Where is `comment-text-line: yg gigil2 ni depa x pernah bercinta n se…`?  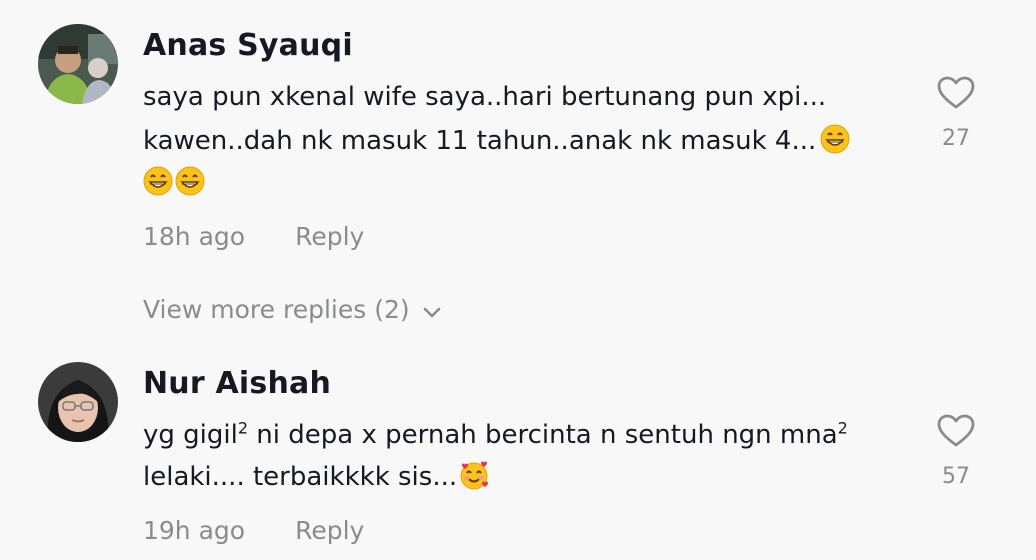 comment-text-line: yg gigil2 ni depa x pernah bercinta n se… is located at coordinates (495, 435).